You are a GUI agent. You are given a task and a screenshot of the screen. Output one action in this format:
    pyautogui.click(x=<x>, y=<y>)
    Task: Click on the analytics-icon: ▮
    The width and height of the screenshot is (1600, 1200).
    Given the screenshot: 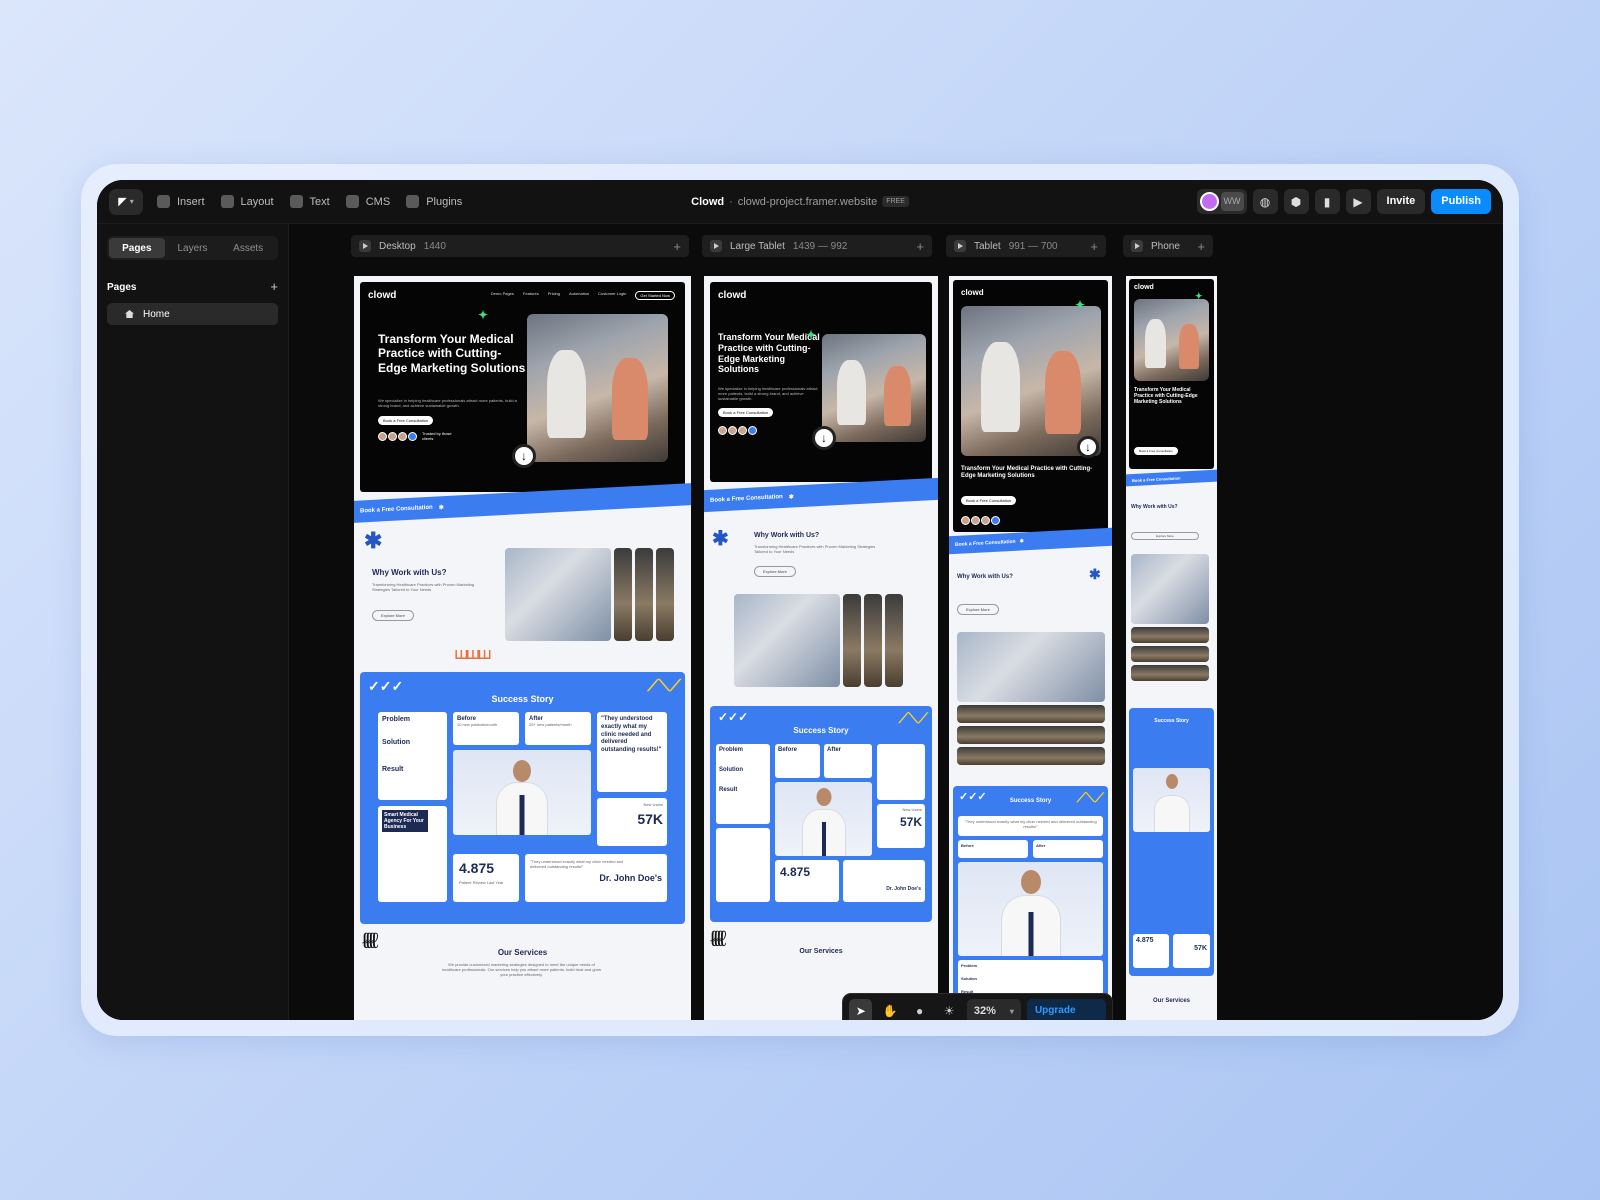 What is the action you would take?
    pyautogui.click(x=1327, y=201)
    